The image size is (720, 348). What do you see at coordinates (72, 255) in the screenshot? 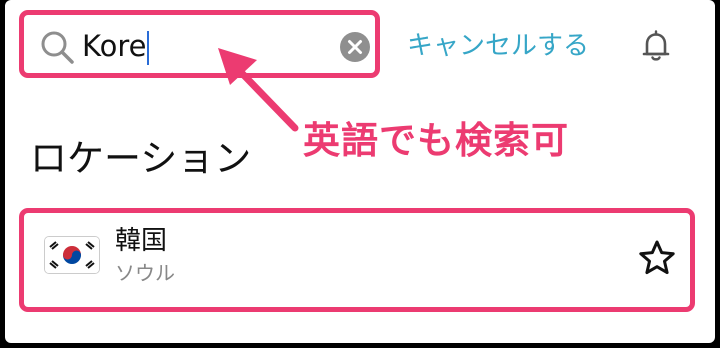
I see `south-korea-flag-icon` at bounding box center [72, 255].